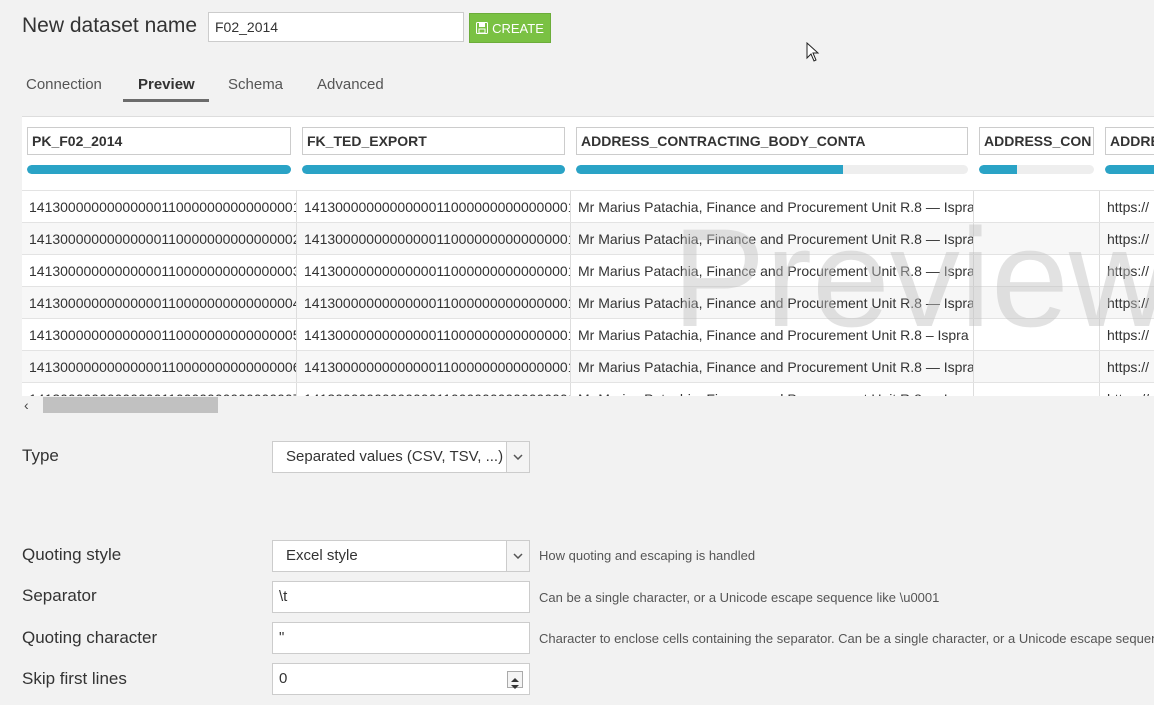 This screenshot has height=705, width=1154. I want to click on quoting-style-label: Quoting style, so click(72, 554).